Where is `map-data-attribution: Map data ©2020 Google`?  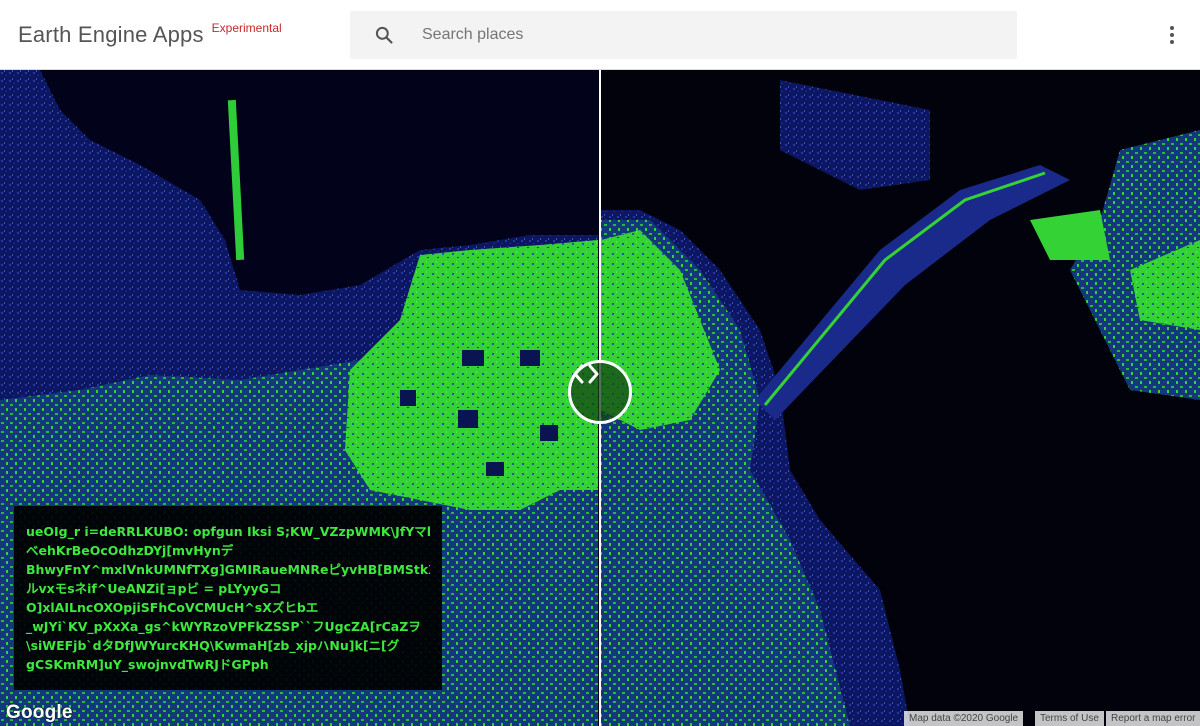
map-data-attribution: Map data ©2020 Google is located at coordinates (964, 718).